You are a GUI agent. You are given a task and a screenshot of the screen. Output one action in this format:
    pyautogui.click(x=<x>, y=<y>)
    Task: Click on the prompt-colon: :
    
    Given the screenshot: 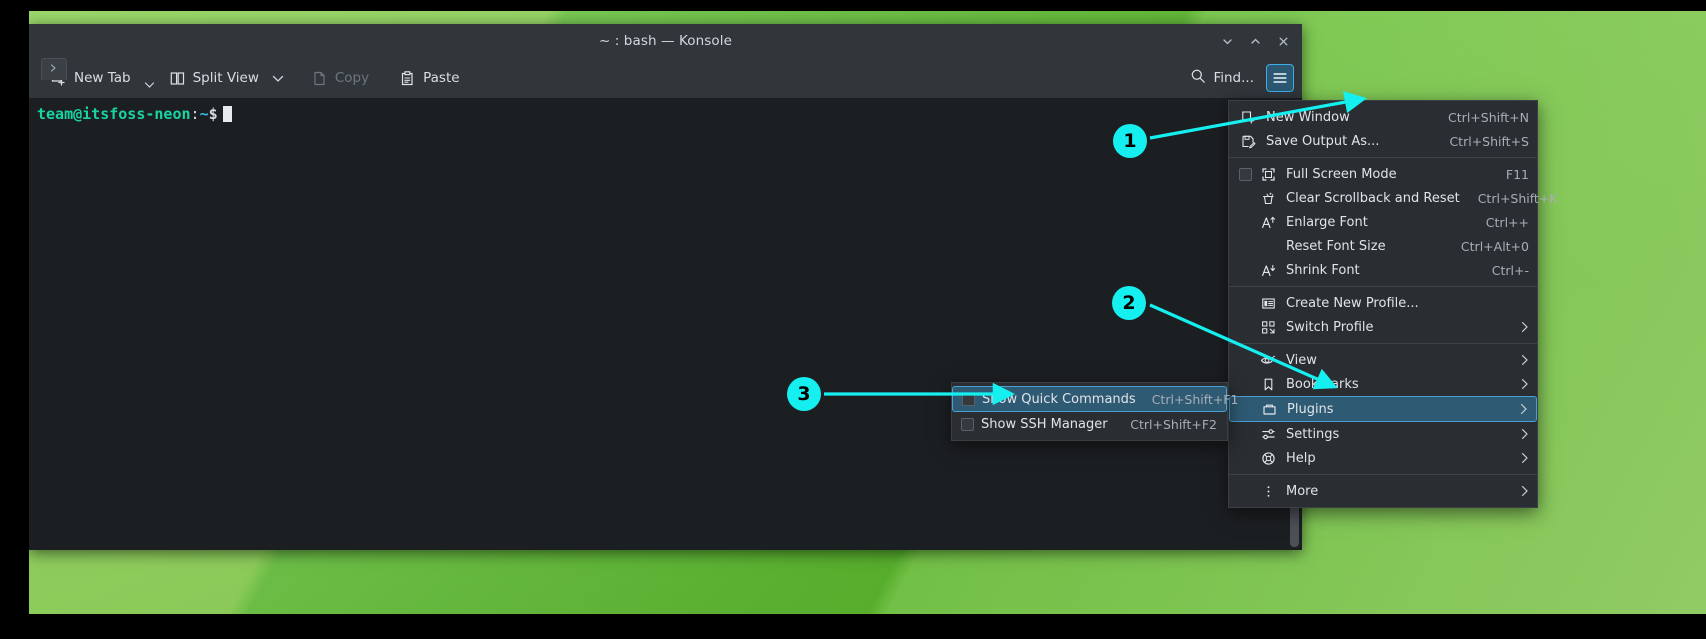 What is the action you would take?
    pyautogui.click(x=195, y=114)
    